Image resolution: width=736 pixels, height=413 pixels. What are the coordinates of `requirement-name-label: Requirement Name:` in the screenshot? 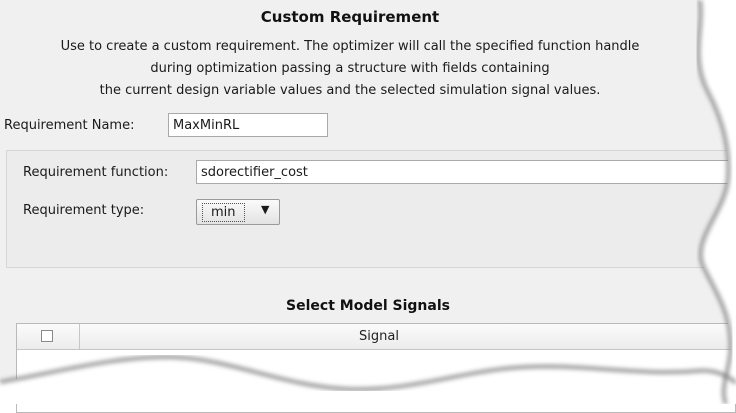 It's located at (69, 125).